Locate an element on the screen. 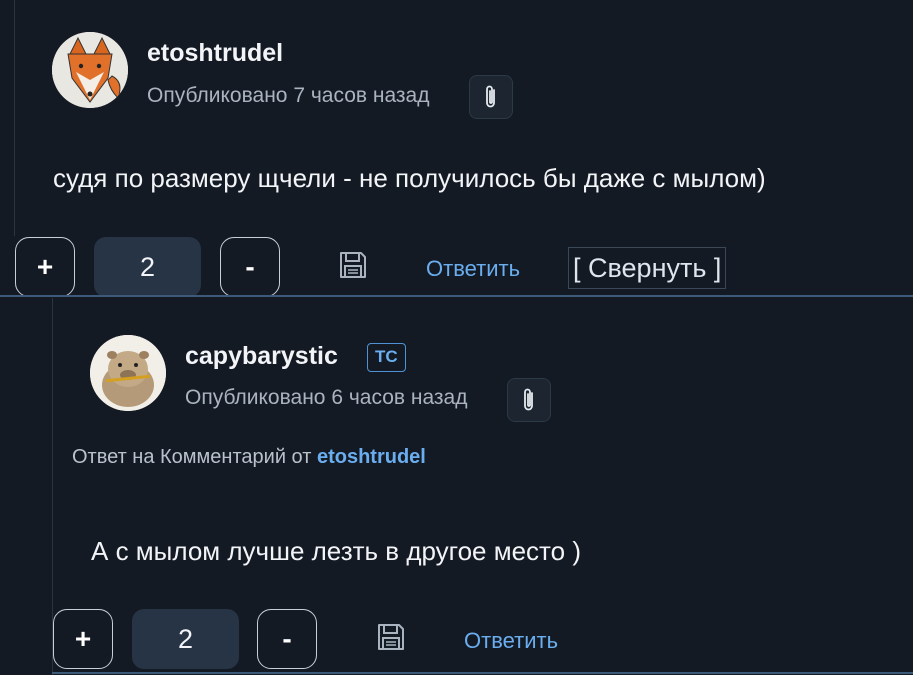  reply-to-line: Ответ на Комментарий от etoshtrudel is located at coordinates (249, 457).